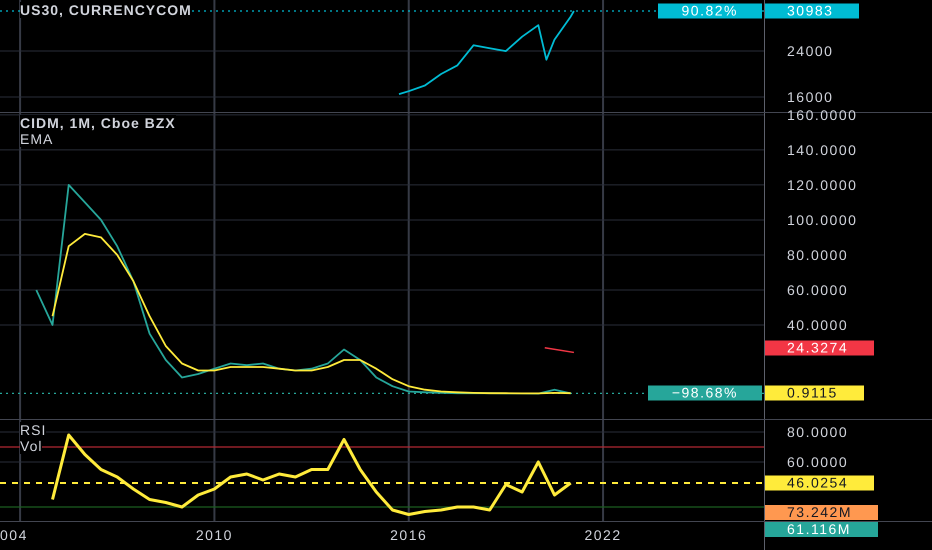 Image resolution: width=932 pixels, height=550 pixels. What do you see at coordinates (814, 393) in the screenshot?
I see `price-tag: 0.9115` at bounding box center [814, 393].